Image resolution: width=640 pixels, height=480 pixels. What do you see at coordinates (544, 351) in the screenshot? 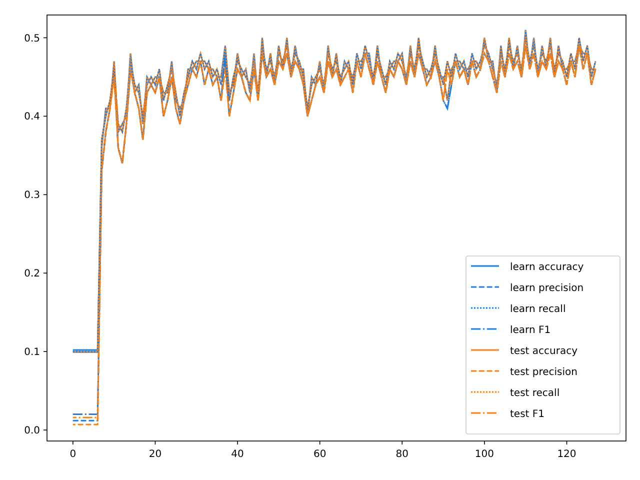
I see `legend-label: test accuracy` at bounding box center [544, 351].